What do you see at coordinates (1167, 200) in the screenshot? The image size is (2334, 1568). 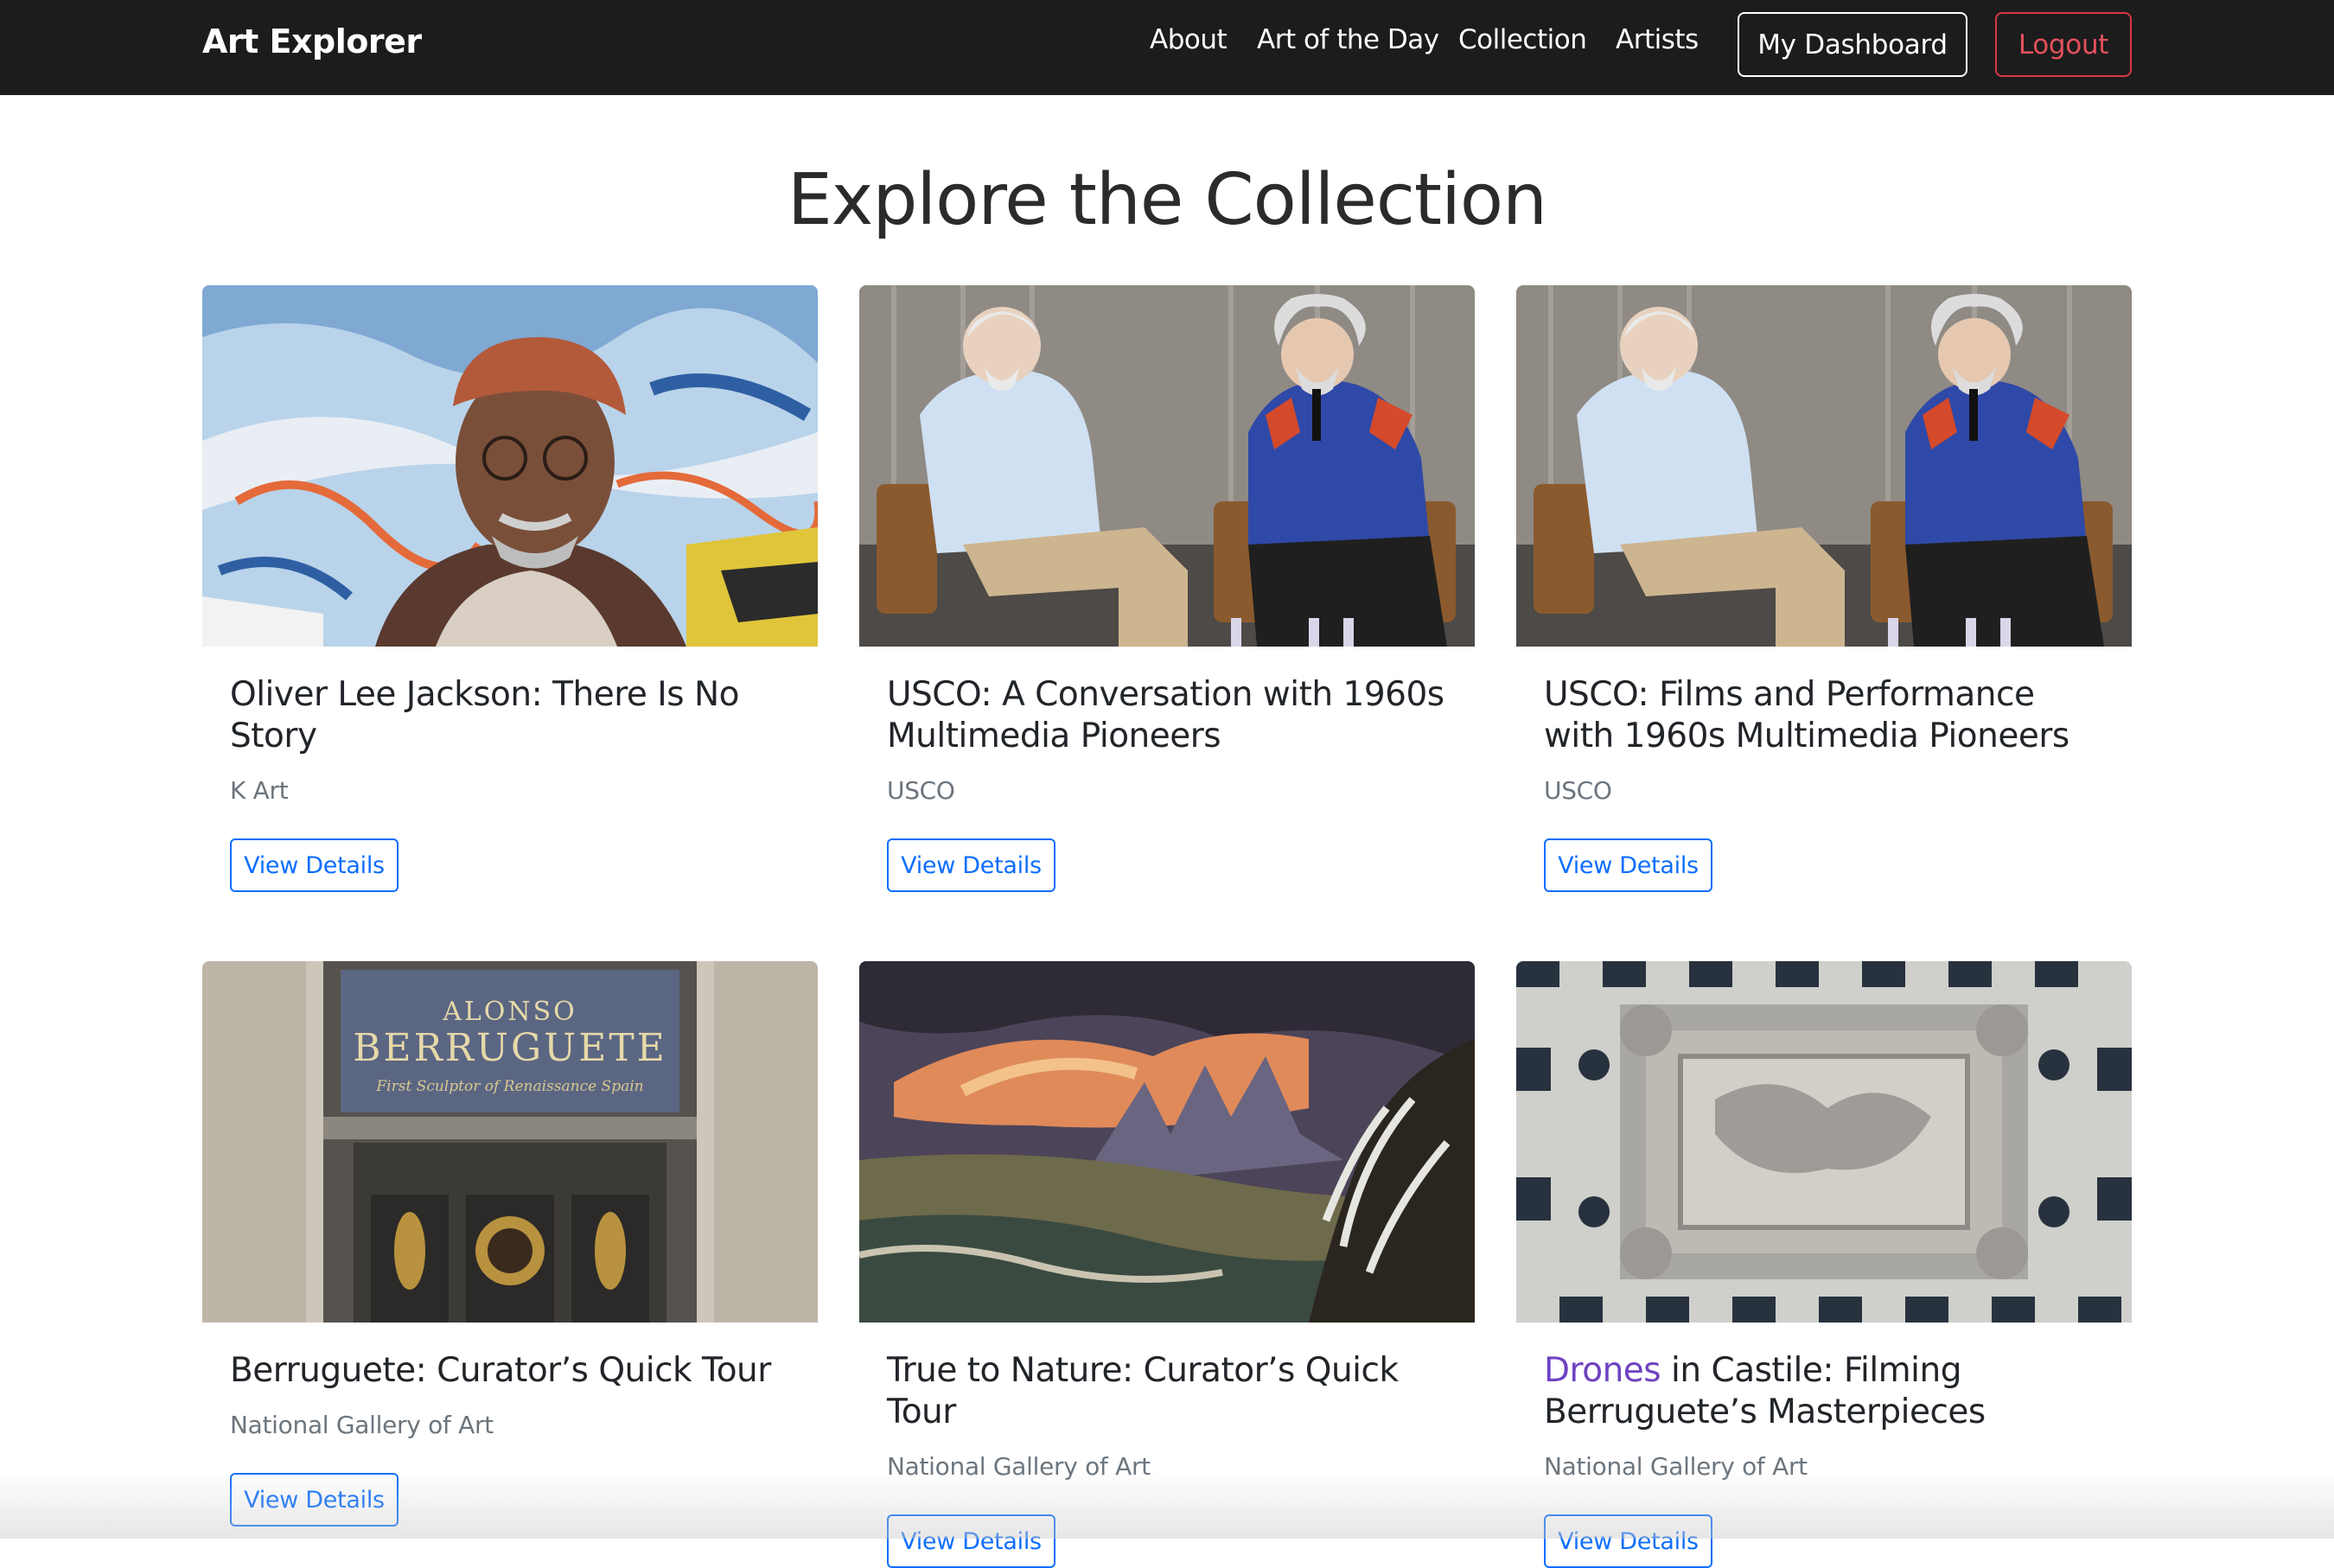 I see `page-title: Explore the Collection` at bounding box center [1167, 200].